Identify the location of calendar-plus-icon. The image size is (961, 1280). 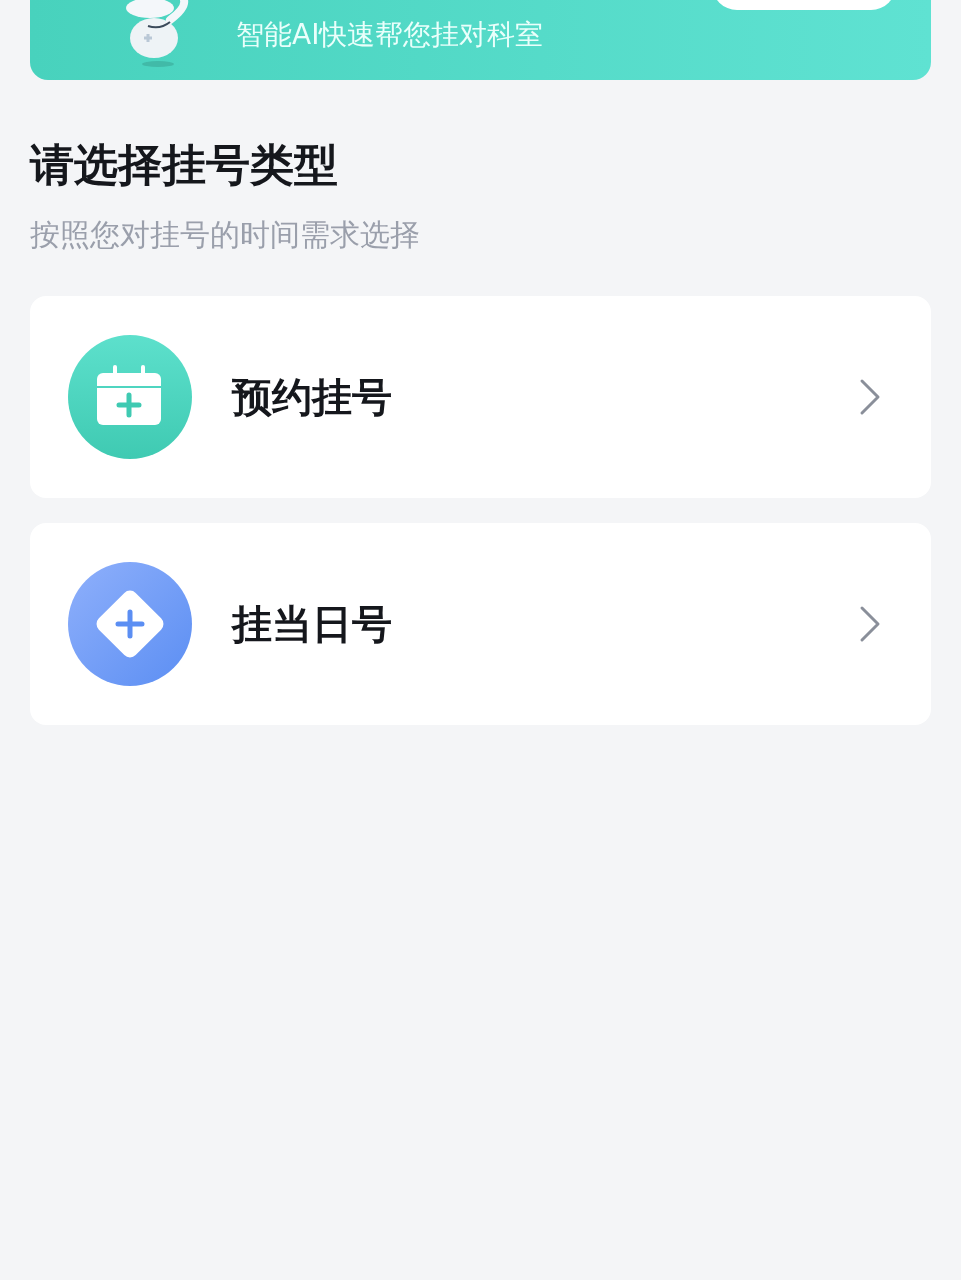
(130, 397).